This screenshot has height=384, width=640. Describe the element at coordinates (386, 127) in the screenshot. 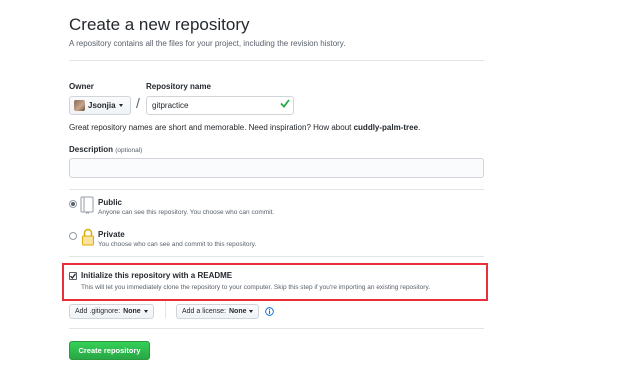

I see `suggested-name-link: cuddly-palm-tree` at that location.